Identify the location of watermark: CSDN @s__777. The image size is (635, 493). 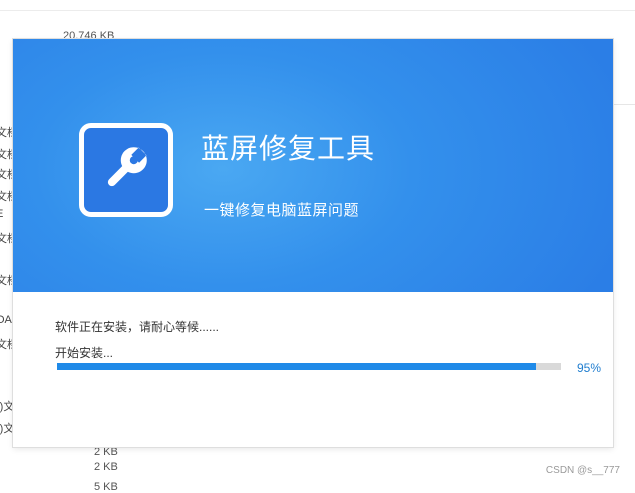
(582, 470).